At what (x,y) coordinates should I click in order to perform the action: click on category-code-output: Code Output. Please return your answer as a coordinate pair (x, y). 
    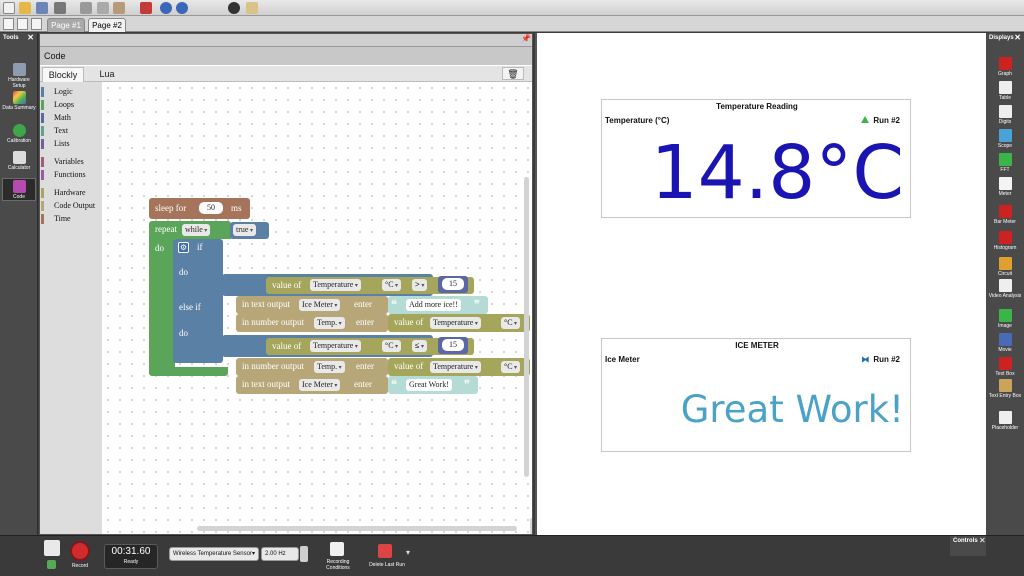
    Looking at the image, I should click on (71, 206).